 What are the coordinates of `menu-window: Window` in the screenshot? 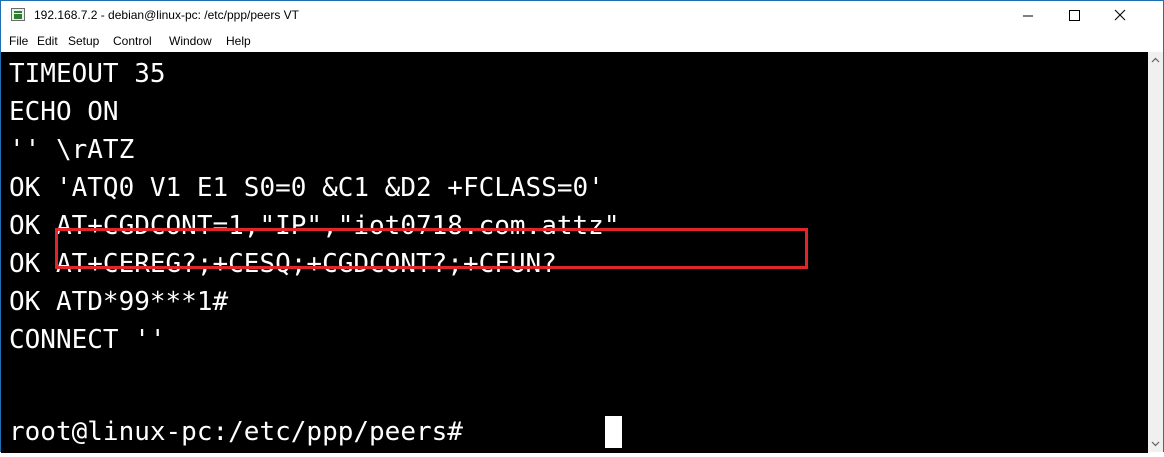 It's located at (190, 41).